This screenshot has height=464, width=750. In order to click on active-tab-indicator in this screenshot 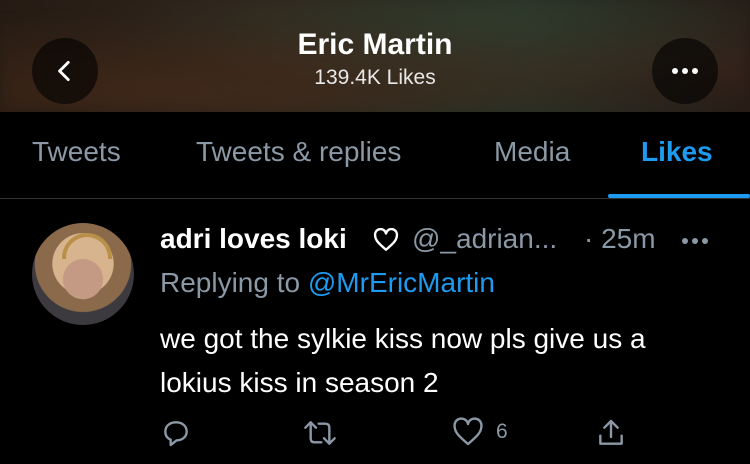, I will do `click(679, 196)`.